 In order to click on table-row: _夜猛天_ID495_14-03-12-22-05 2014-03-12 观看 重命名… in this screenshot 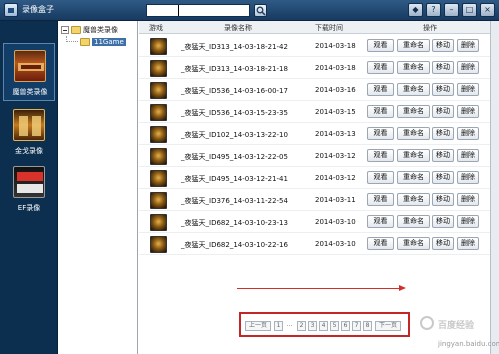, I will do `click(314, 156)`.